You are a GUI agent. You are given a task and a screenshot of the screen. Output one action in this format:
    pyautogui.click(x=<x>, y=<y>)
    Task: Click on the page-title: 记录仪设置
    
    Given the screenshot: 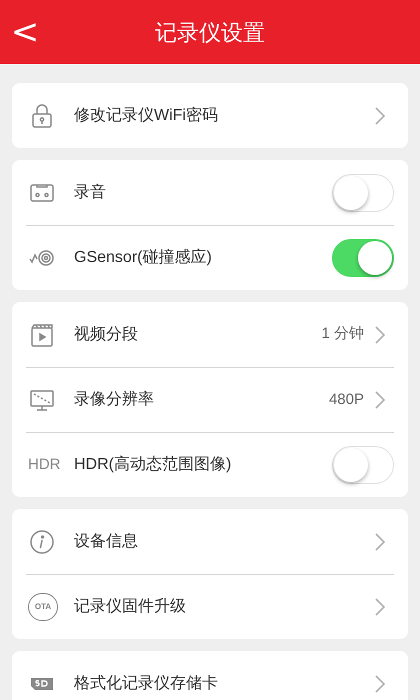 What is the action you would take?
    pyautogui.click(x=210, y=32)
    